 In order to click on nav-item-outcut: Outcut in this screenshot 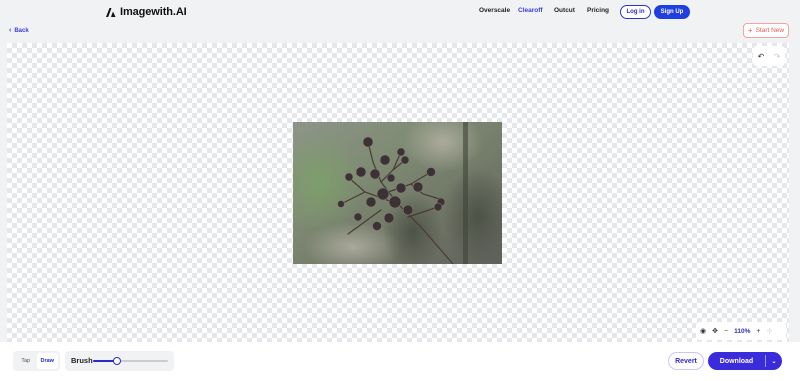, I will do `click(564, 10)`.